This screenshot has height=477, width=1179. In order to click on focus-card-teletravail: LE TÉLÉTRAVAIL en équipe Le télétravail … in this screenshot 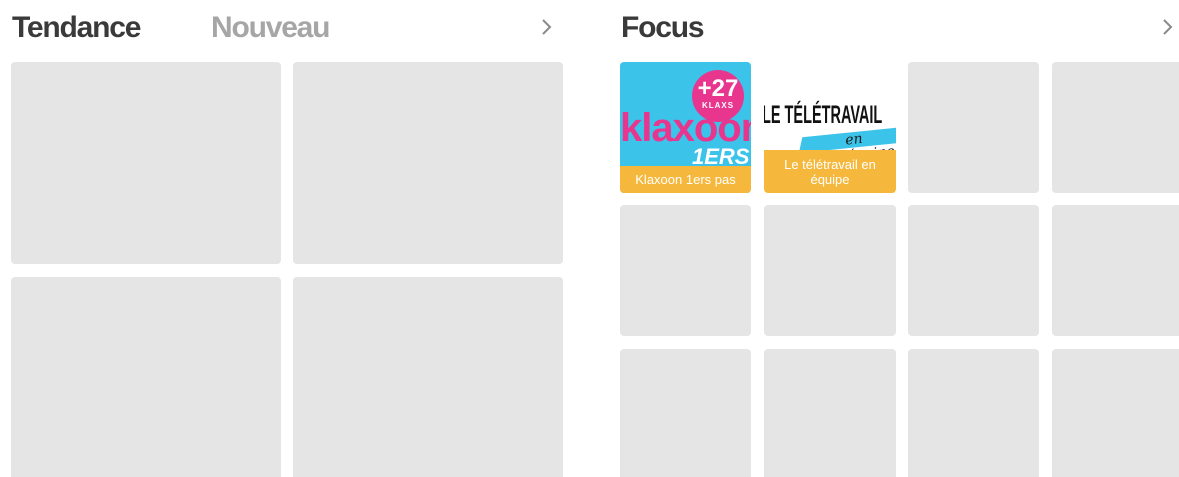, I will do `click(830, 127)`.